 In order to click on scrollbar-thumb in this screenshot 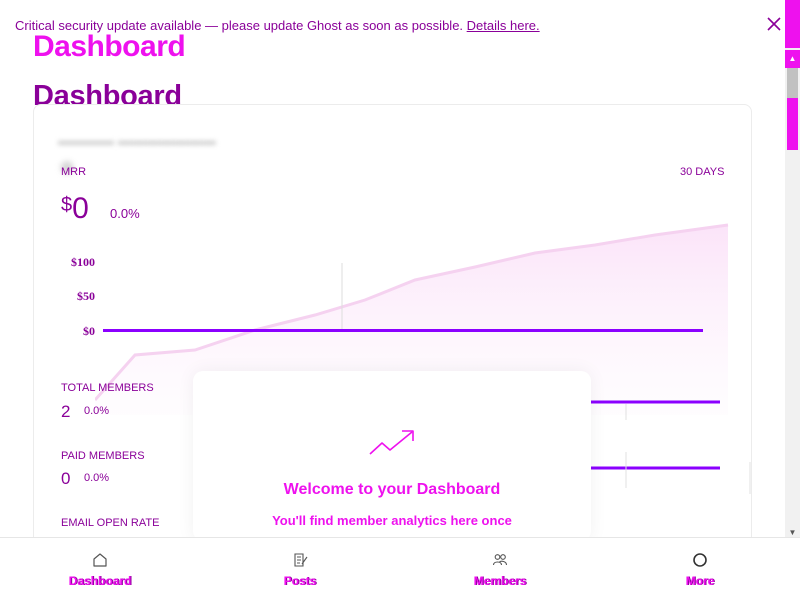, I will do `click(792, 83)`.